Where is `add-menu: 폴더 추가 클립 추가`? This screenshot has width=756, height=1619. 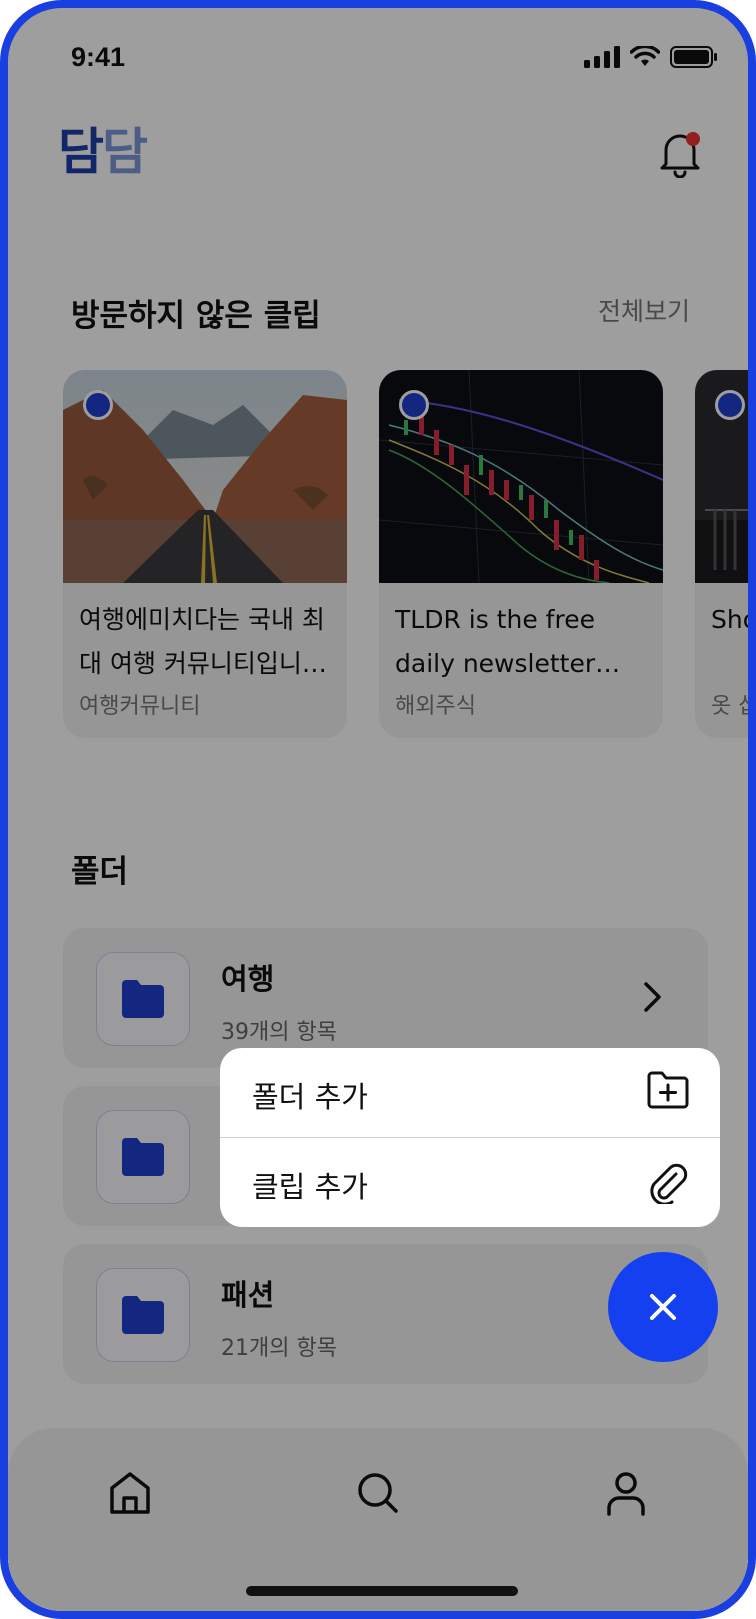 add-menu: 폴더 추가 클립 추가 is located at coordinates (470, 1137).